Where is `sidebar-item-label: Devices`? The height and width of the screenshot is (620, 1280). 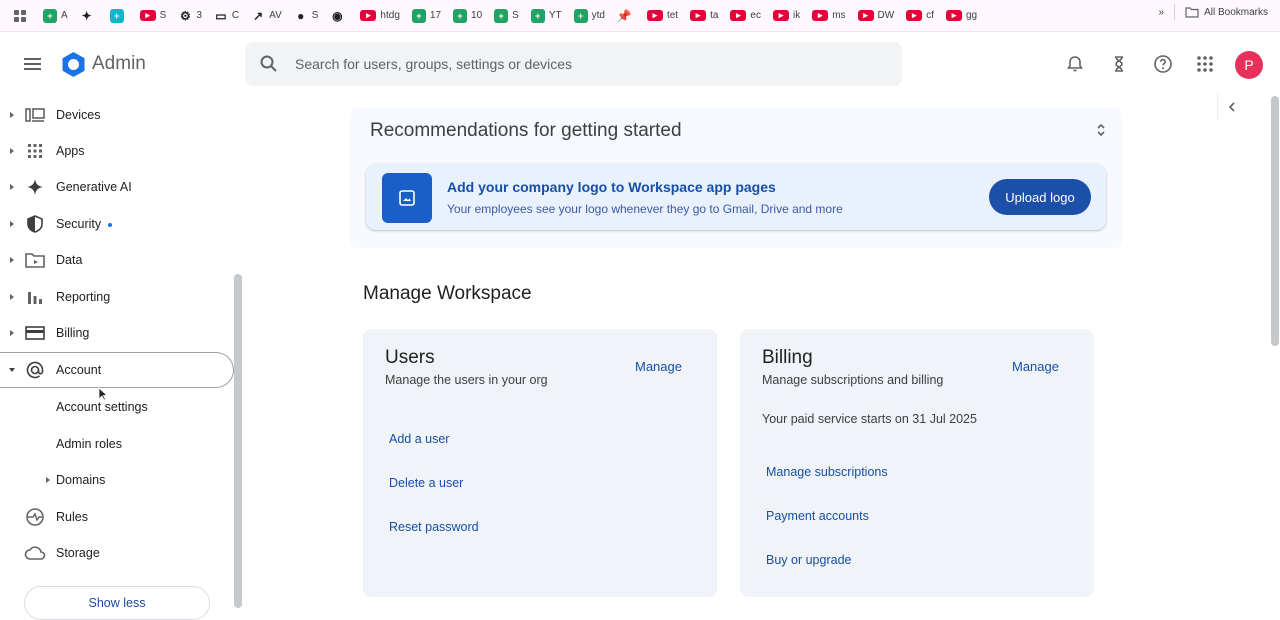
sidebar-item-label: Devices is located at coordinates (78, 115).